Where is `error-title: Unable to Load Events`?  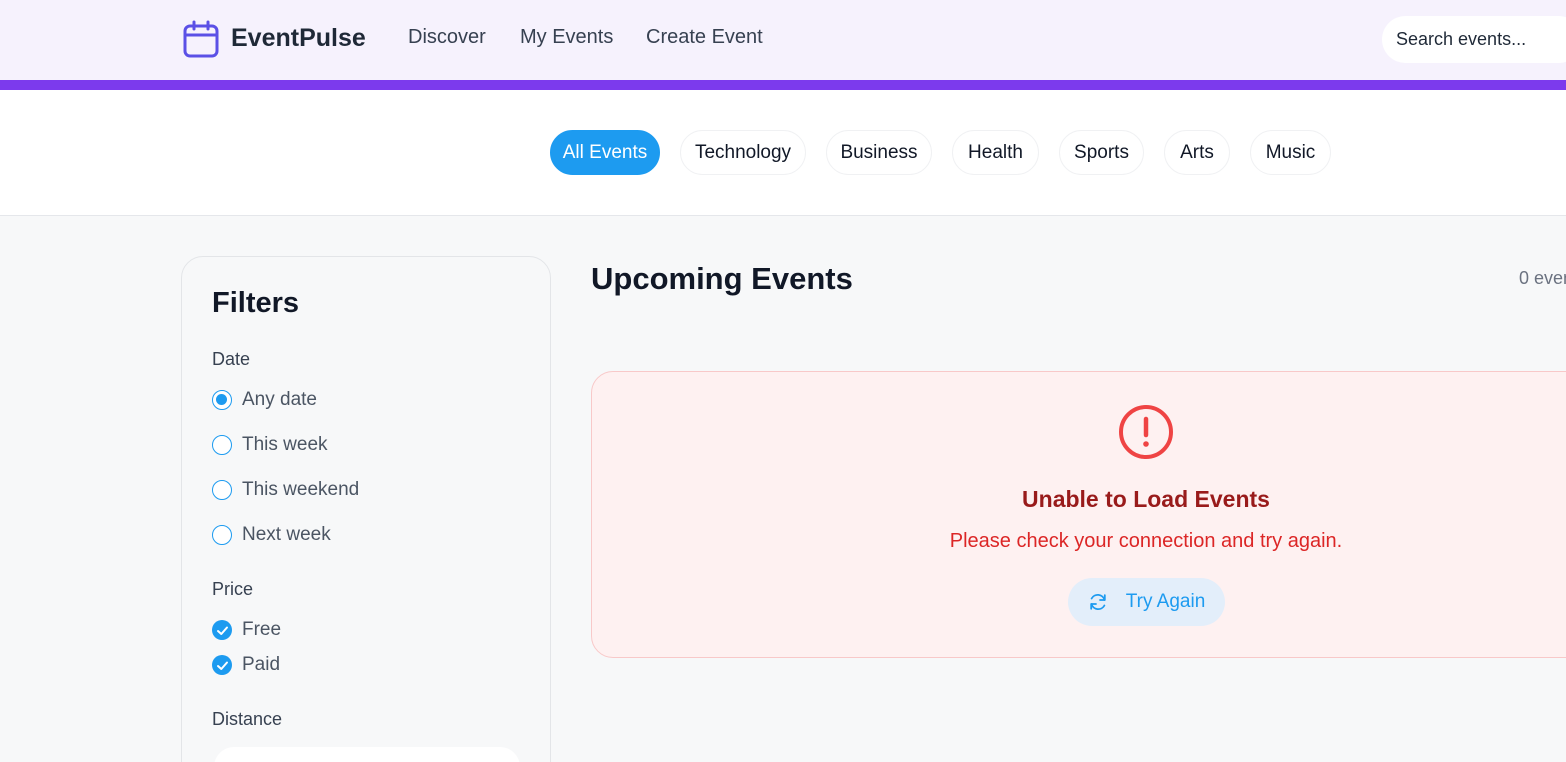 error-title: Unable to Load Events is located at coordinates (1146, 499).